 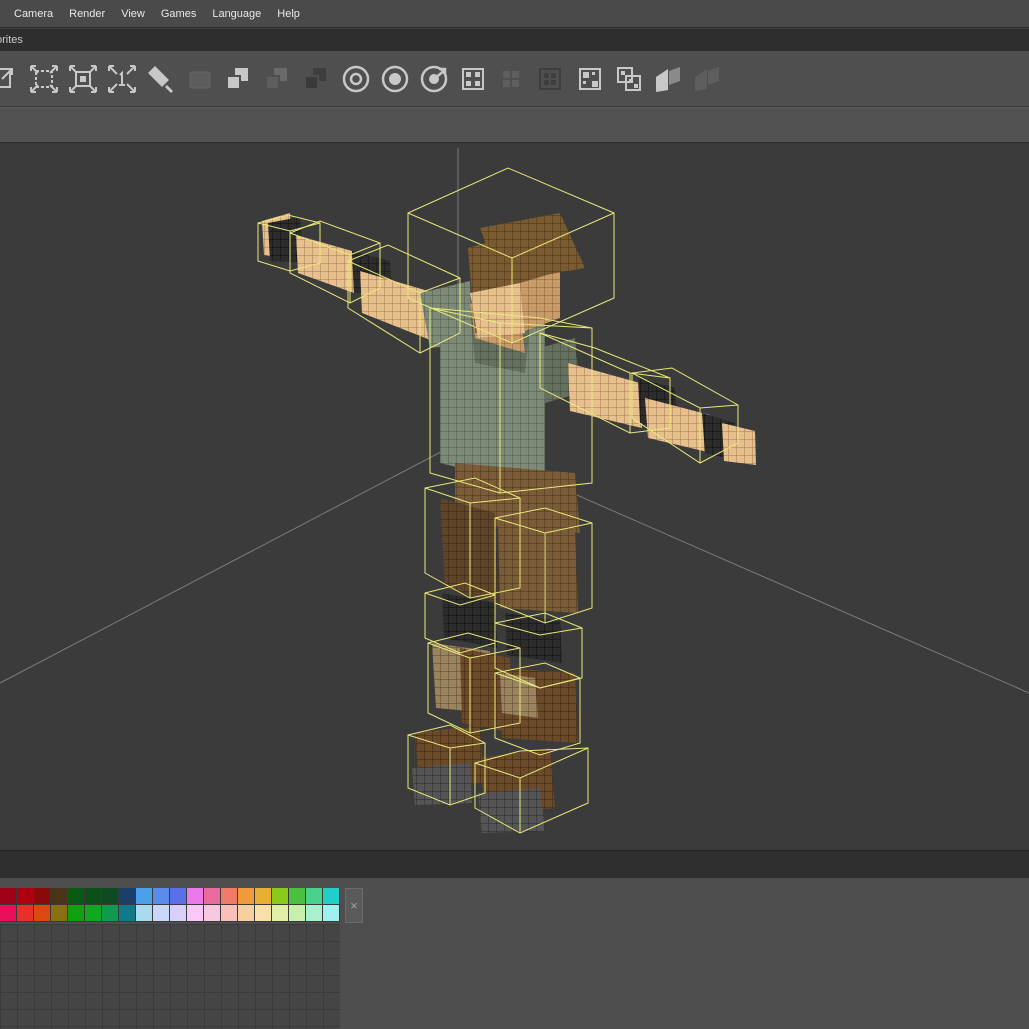 I want to click on grid-select-icon, so click(x=473, y=79).